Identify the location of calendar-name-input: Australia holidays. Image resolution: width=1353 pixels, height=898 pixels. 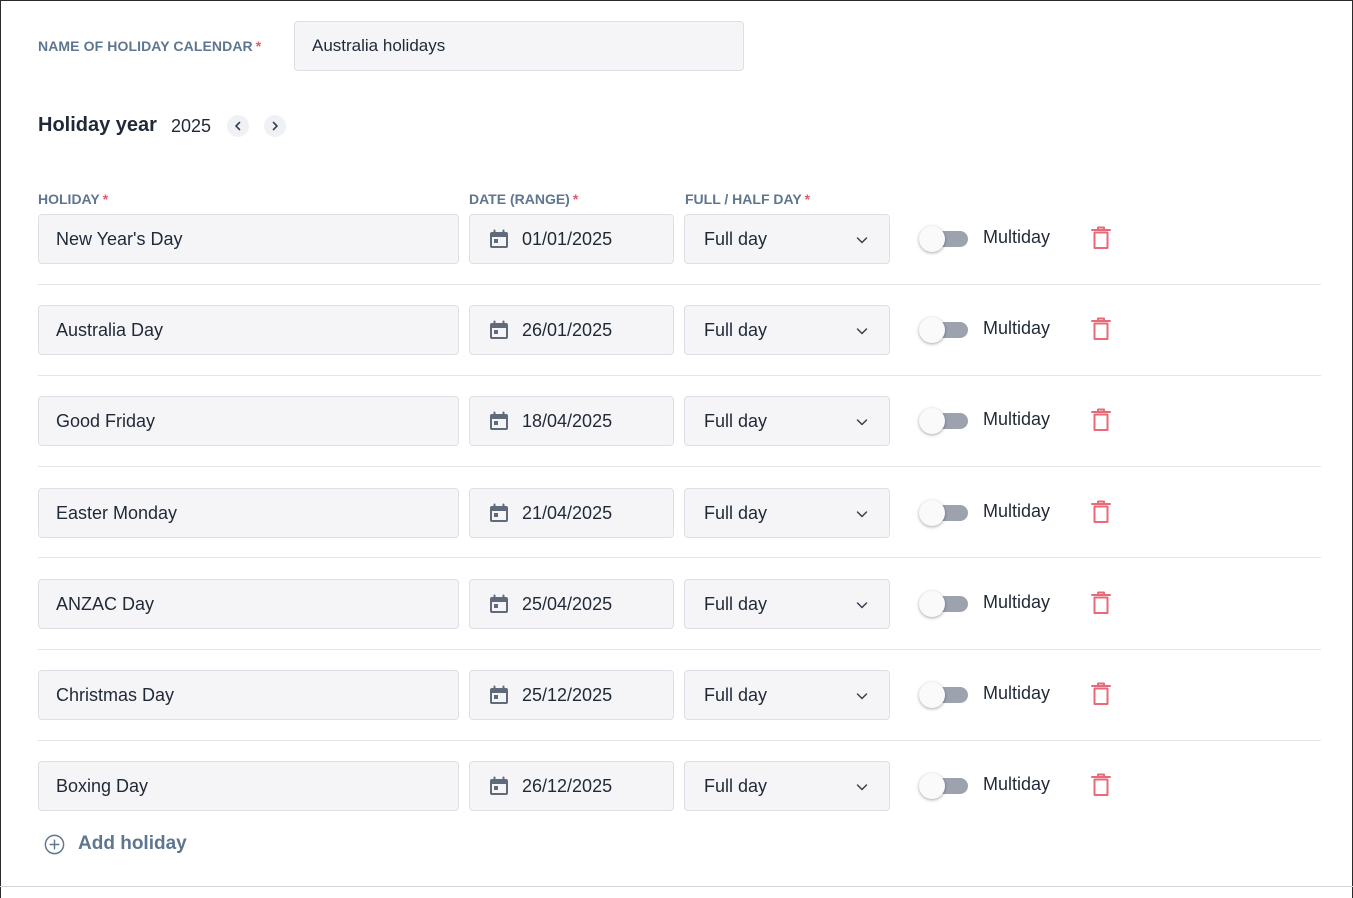
(519, 46).